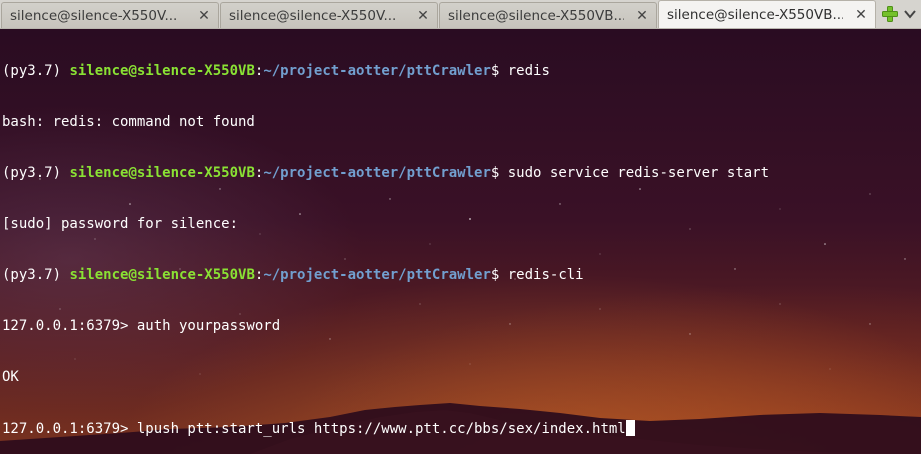  Describe the element at coordinates (528, 71) in the screenshot. I see `command-text: redis` at that location.